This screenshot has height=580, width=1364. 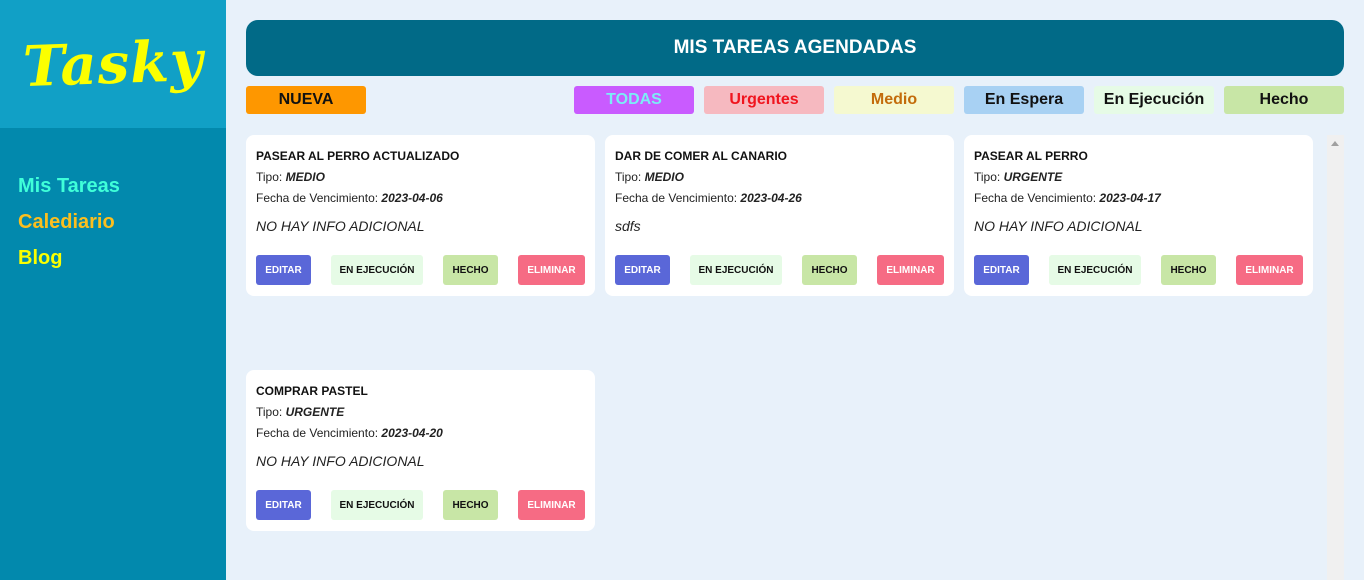 I want to click on nav-item-calendario: Calediario, so click(x=122, y=228).